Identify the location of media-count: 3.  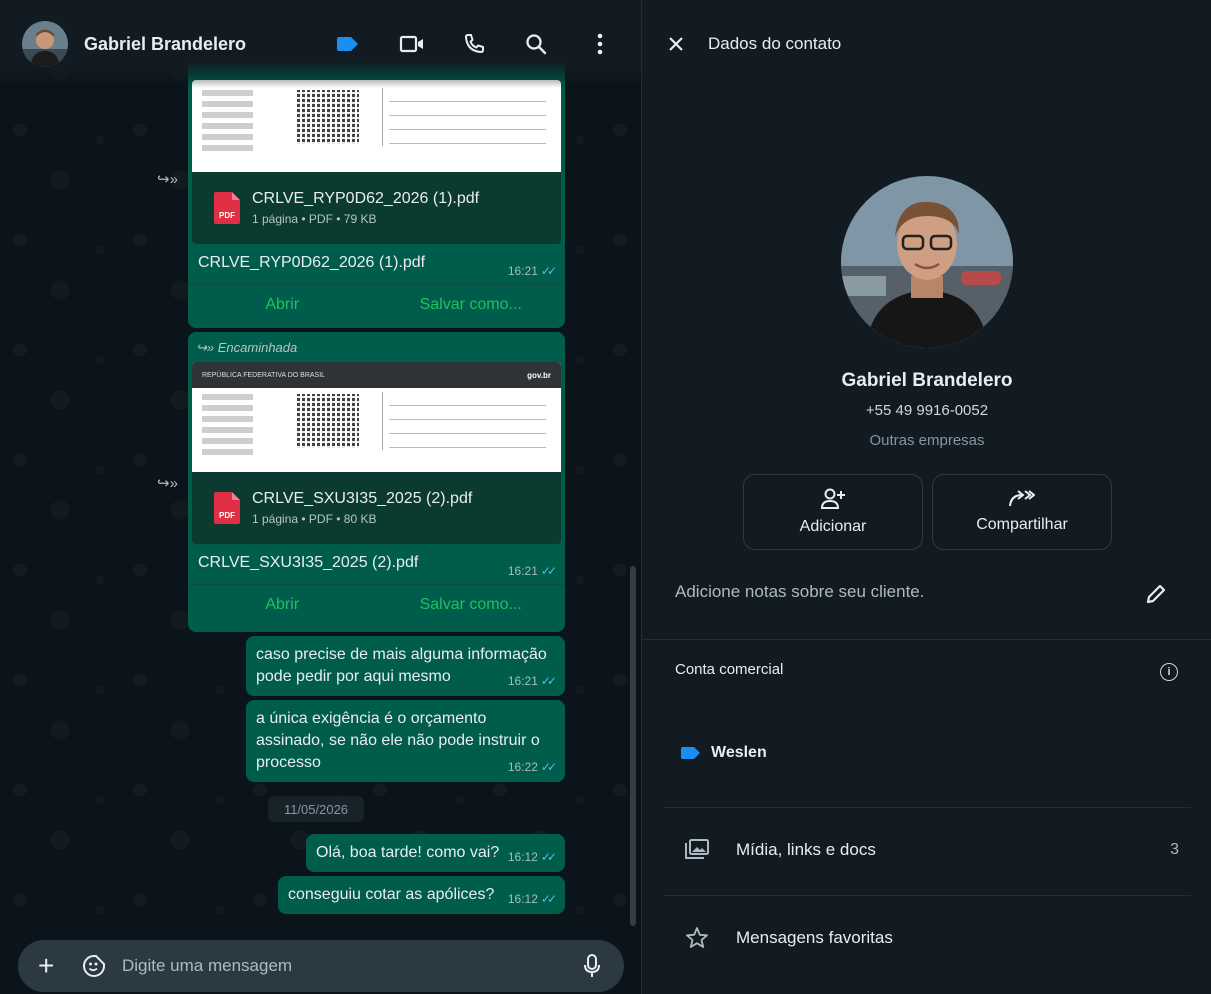
(1174, 849).